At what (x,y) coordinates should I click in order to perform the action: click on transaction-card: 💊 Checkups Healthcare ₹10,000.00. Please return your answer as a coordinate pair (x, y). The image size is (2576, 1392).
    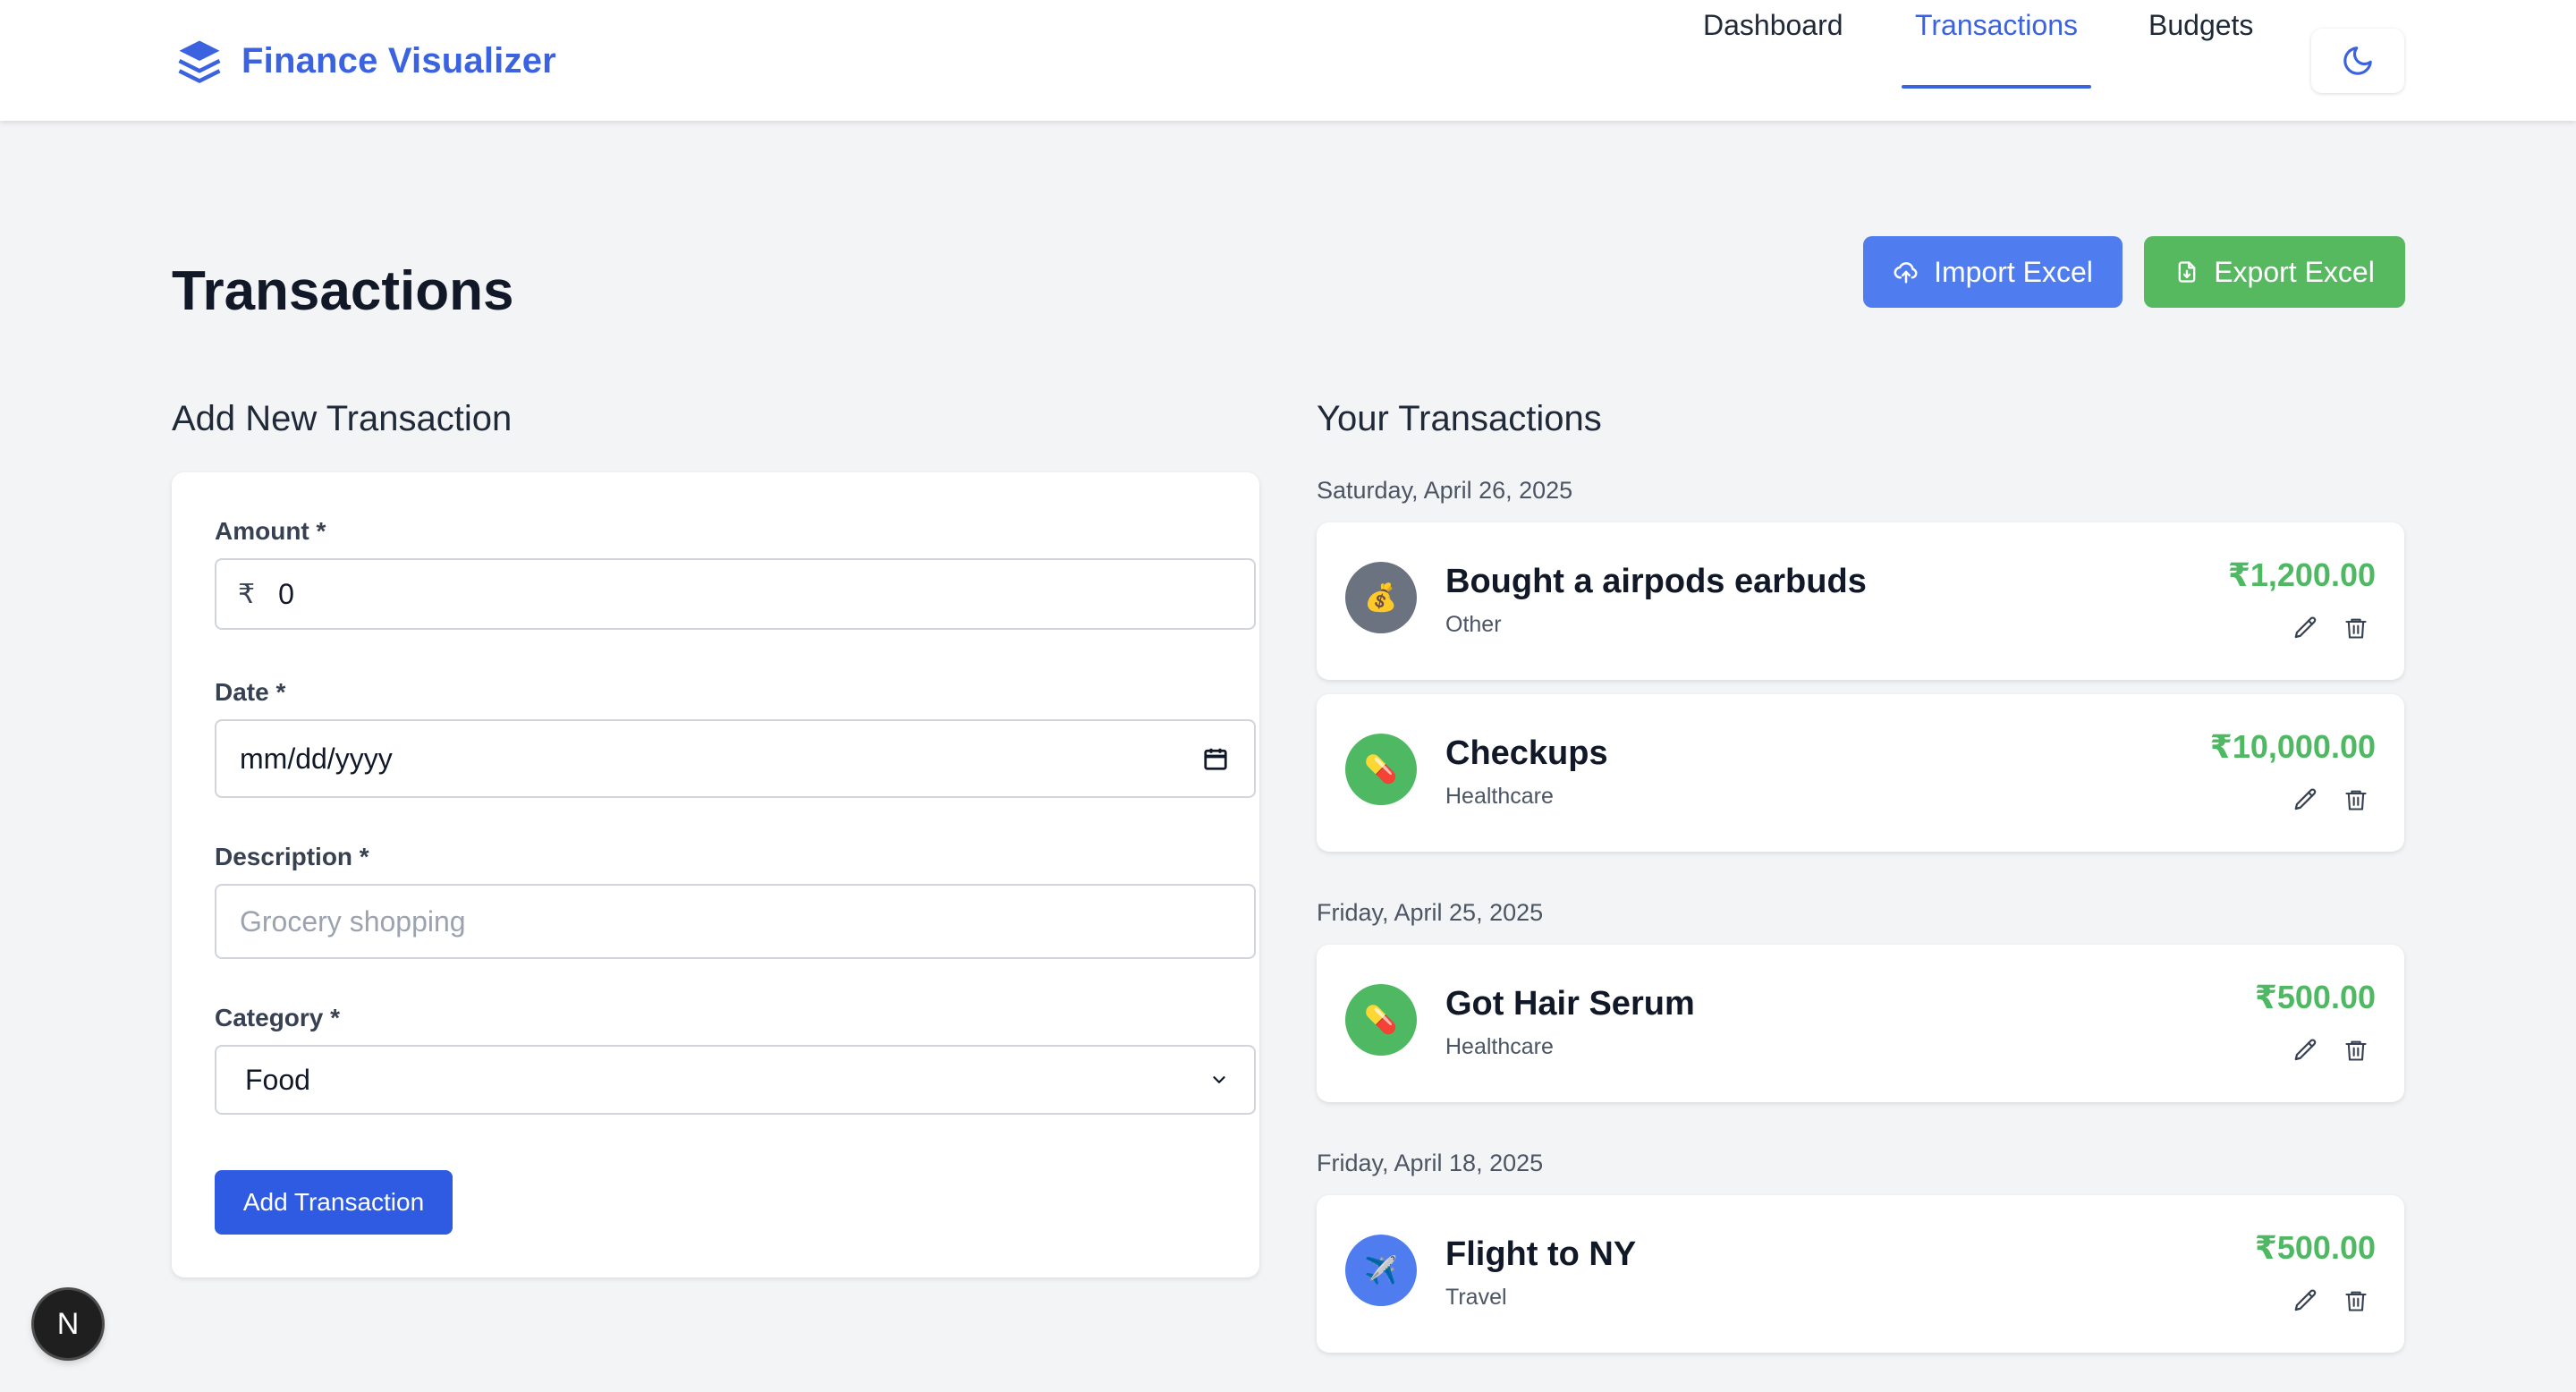
    Looking at the image, I should click on (1860, 773).